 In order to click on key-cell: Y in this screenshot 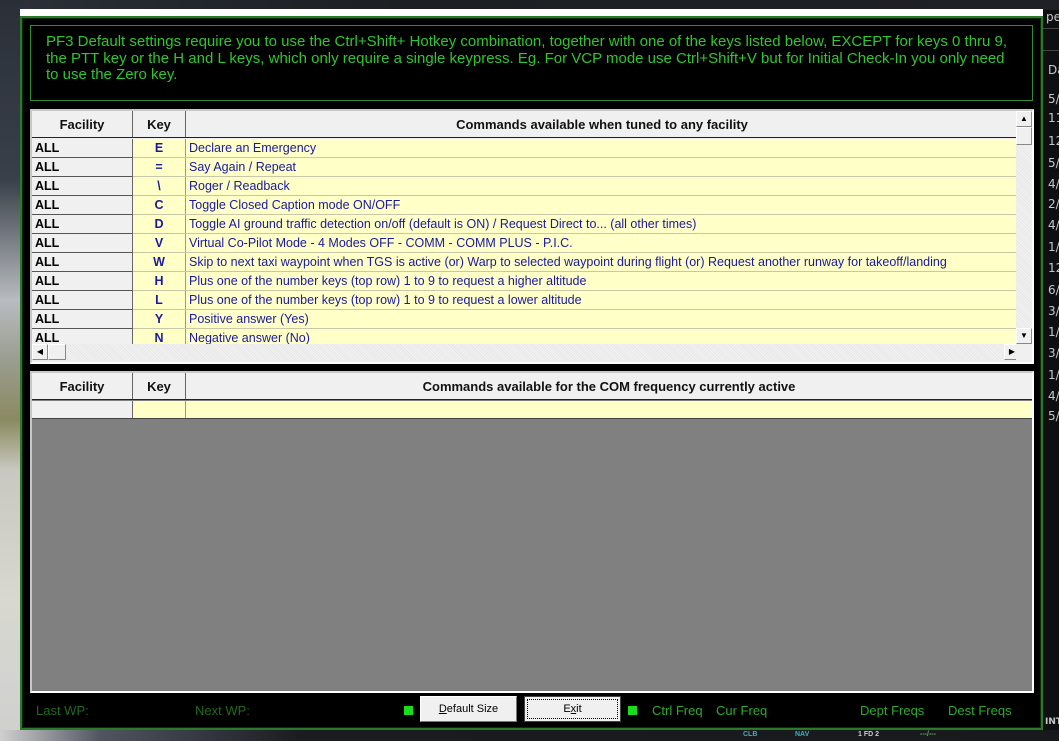, I will do `click(159, 319)`.